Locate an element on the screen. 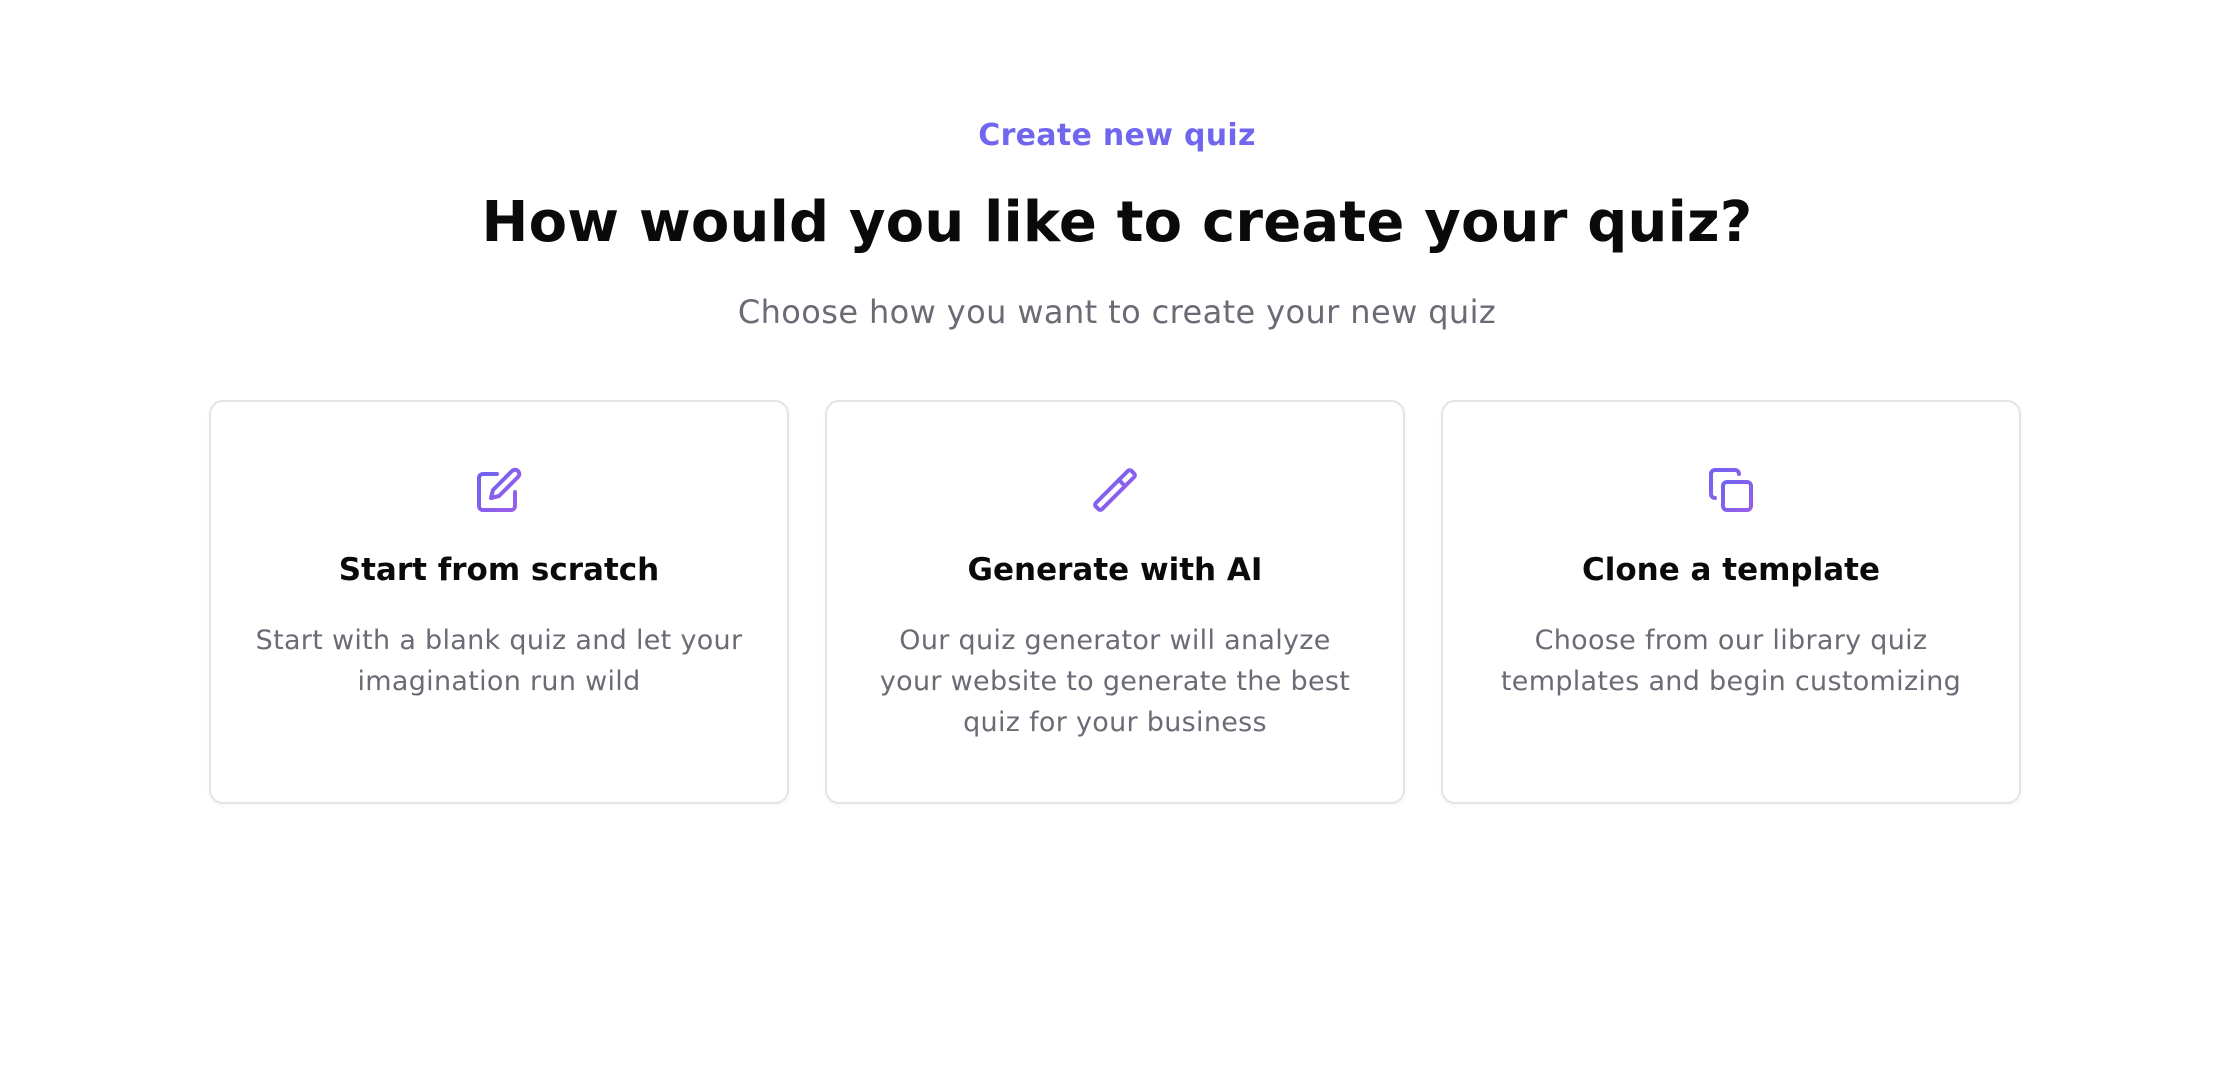  page-eyebrow: Create new quiz is located at coordinates (1117, 135).